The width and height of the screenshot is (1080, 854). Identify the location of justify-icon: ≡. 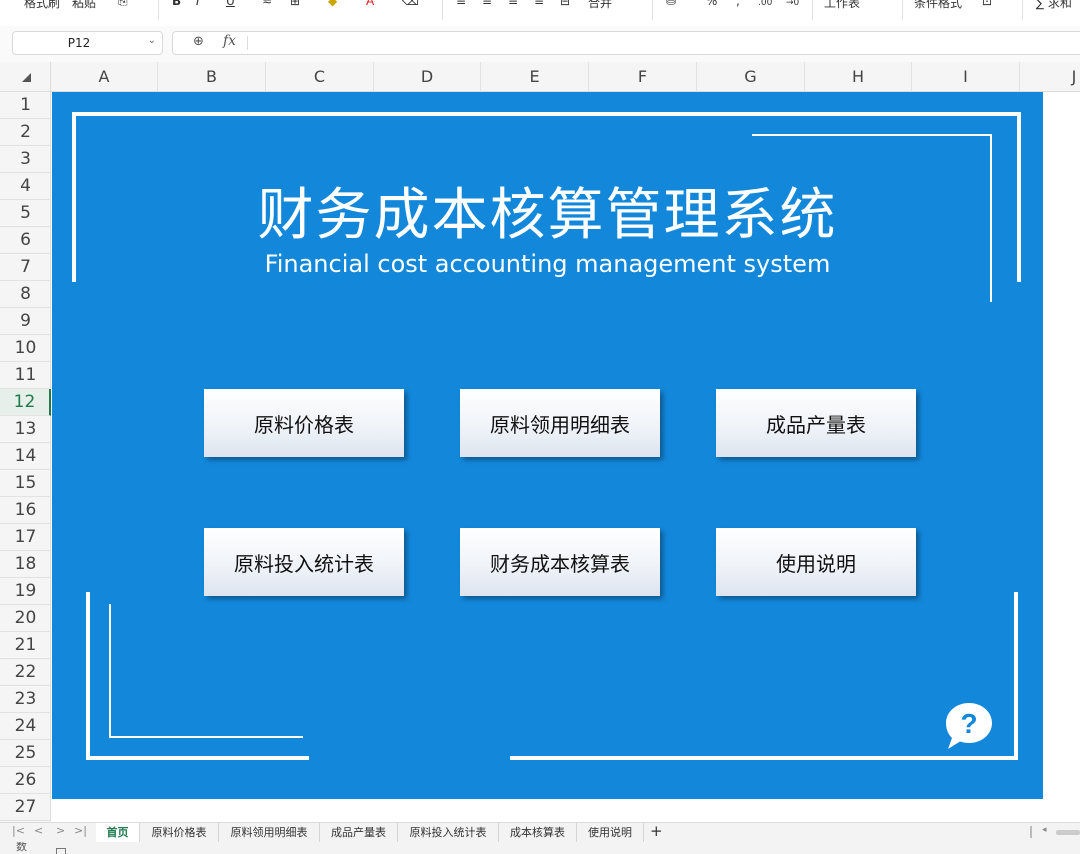
(539, 4).